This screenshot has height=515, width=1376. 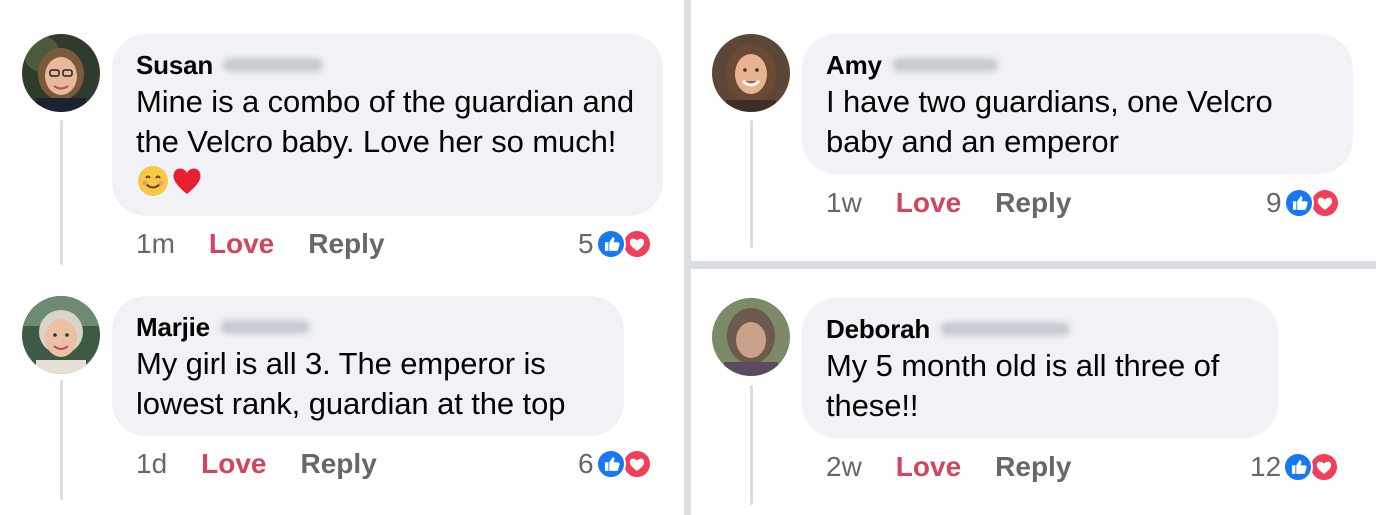 What do you see at coordinates (174, 65) in the screenshot?
I see `commenter-name: Susan` at bounding box center [174, 65].